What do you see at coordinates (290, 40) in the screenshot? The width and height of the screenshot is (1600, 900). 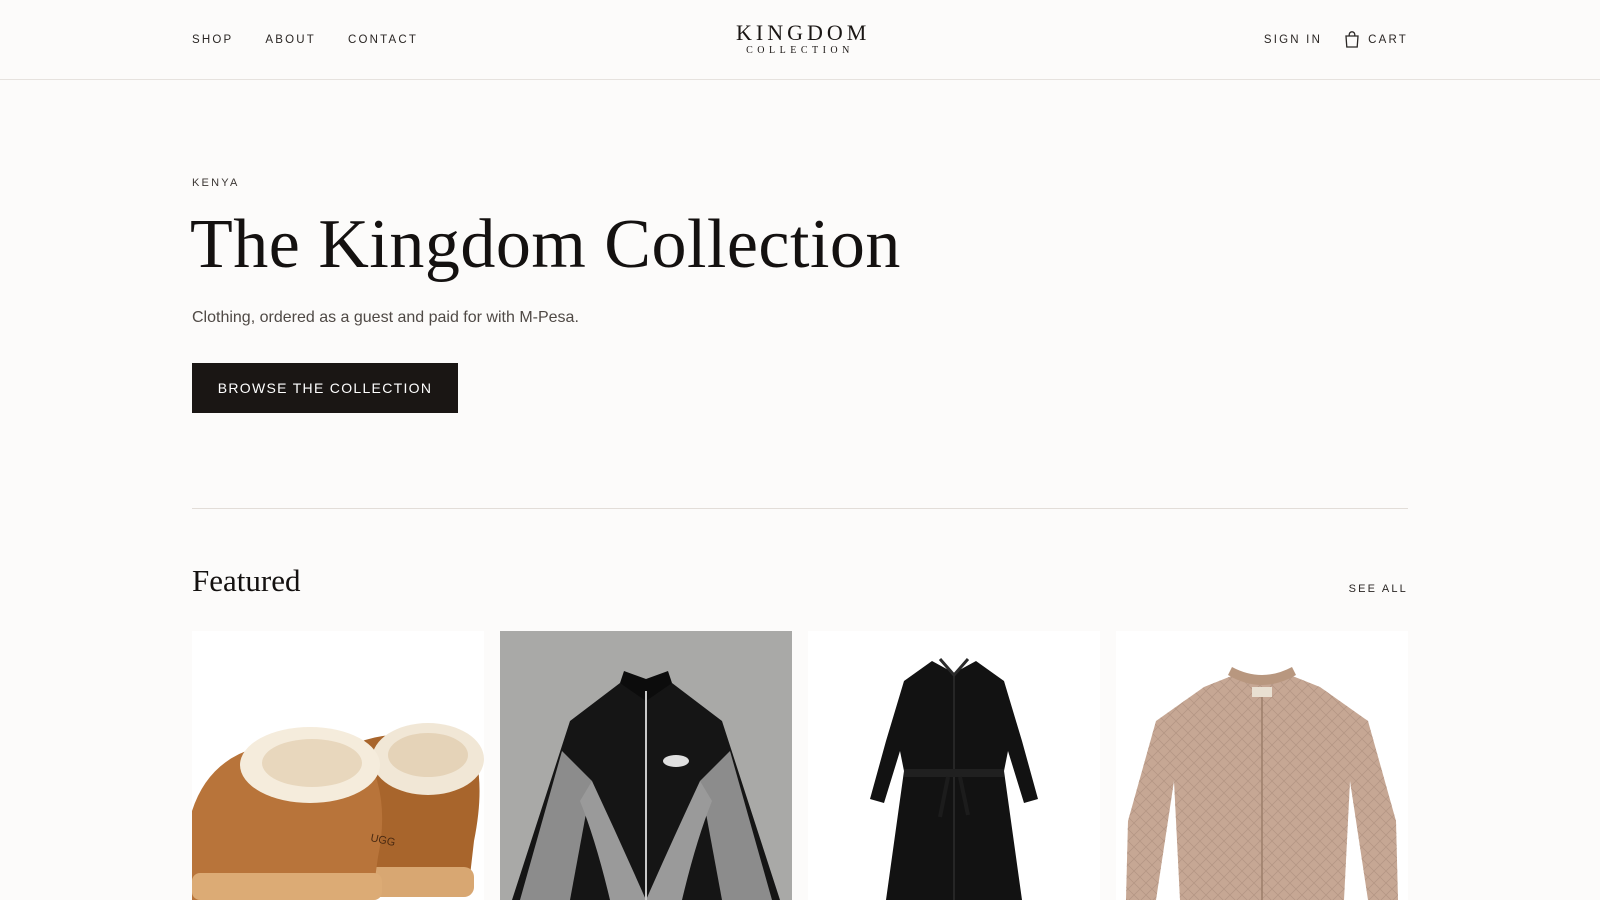 I see `nav-about-link: ABOUT` at bounding box center [290, 40].